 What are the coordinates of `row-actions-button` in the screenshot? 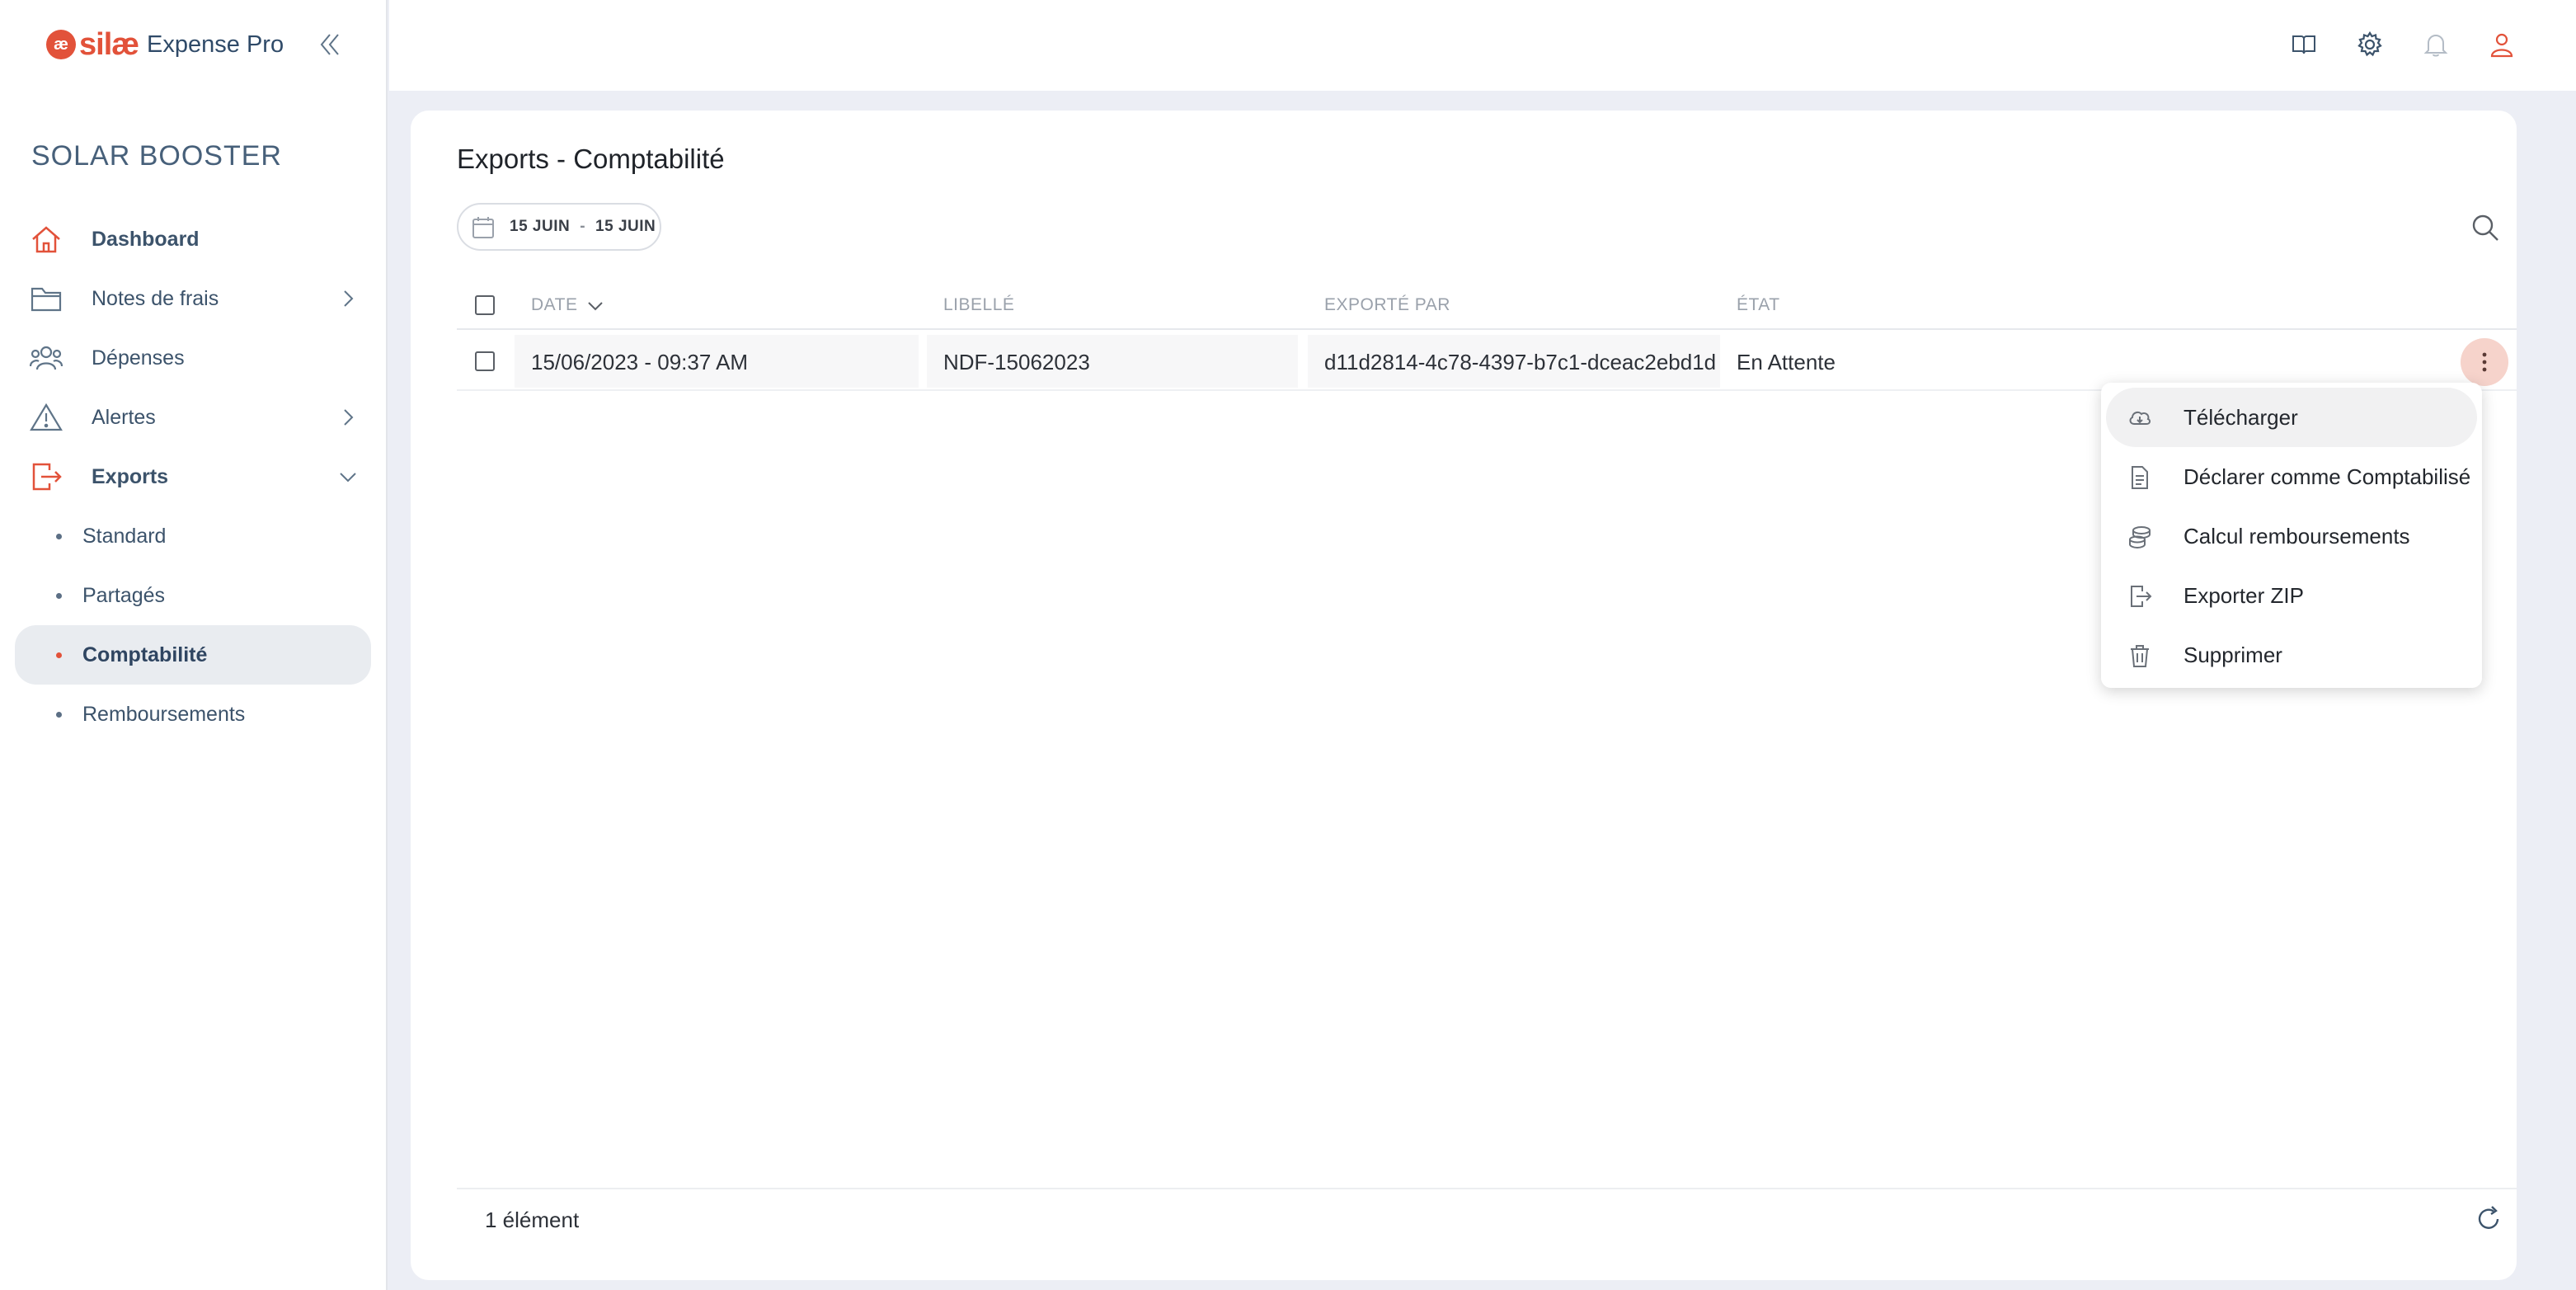 It's located at (2484, 362).